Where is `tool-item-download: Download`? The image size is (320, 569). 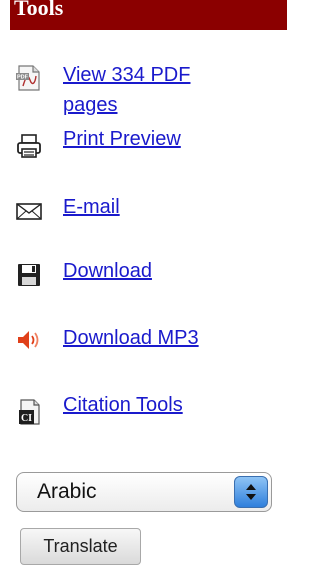
tool-item-download: Download is located at coordinates (147, 274).